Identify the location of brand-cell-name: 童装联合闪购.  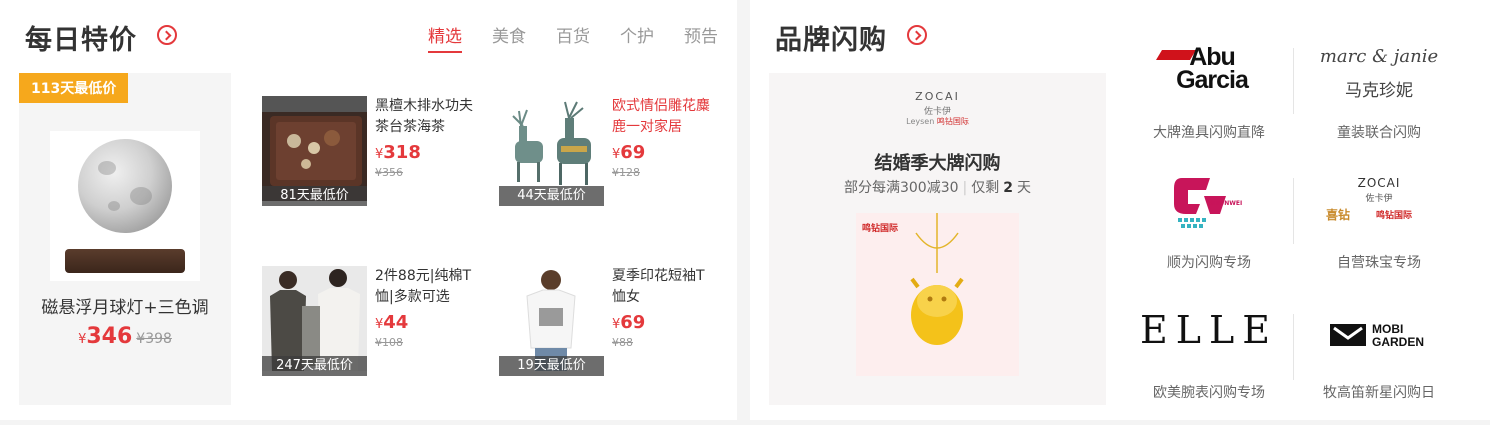
(1379, 132).